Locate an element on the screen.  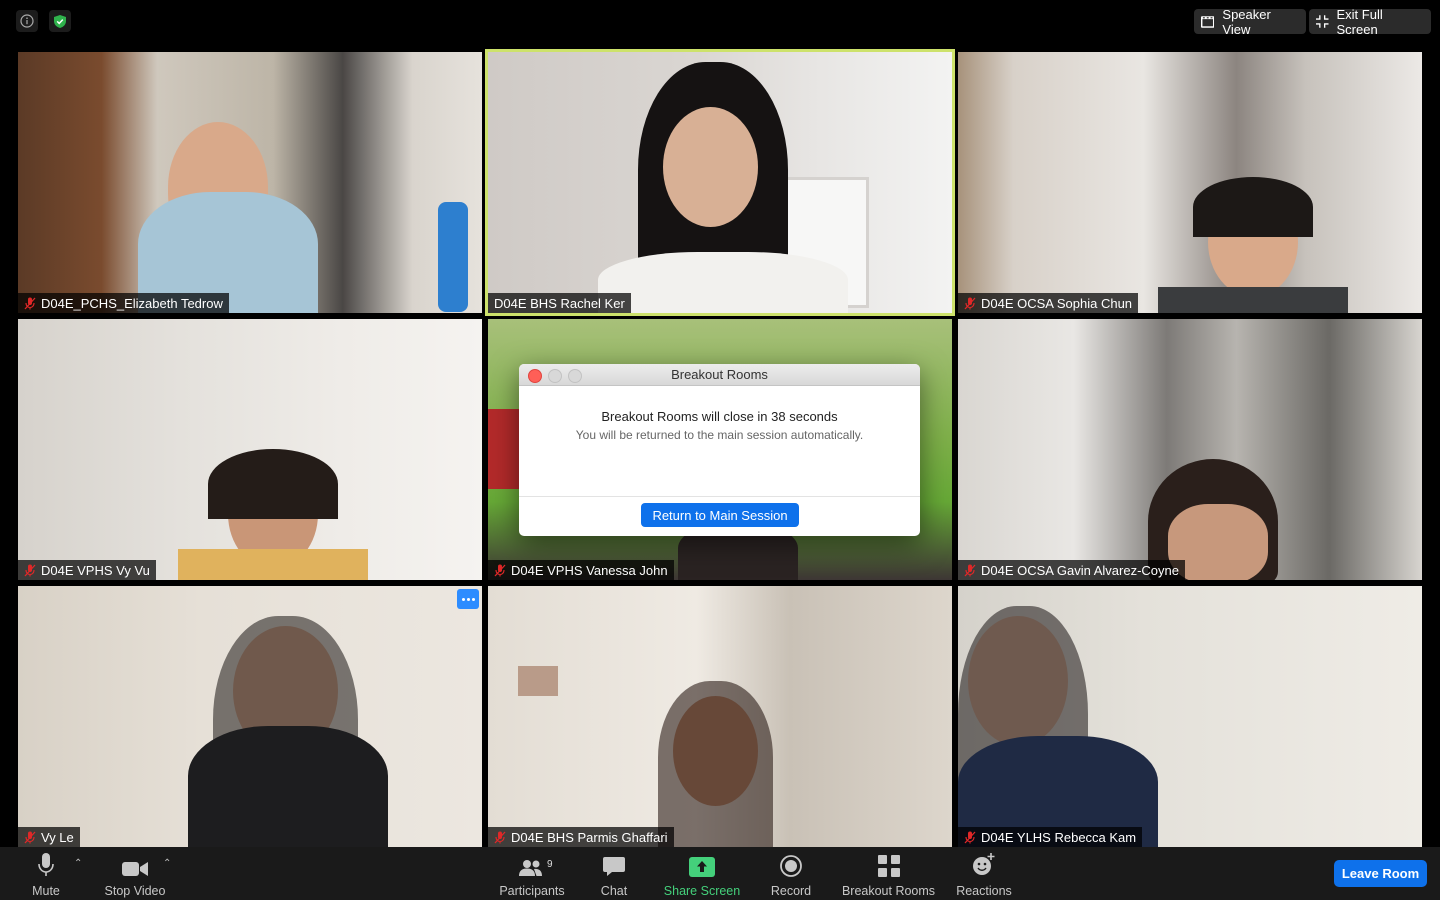
share-screen-label: Share Screen is located at coordinates (702, 891).